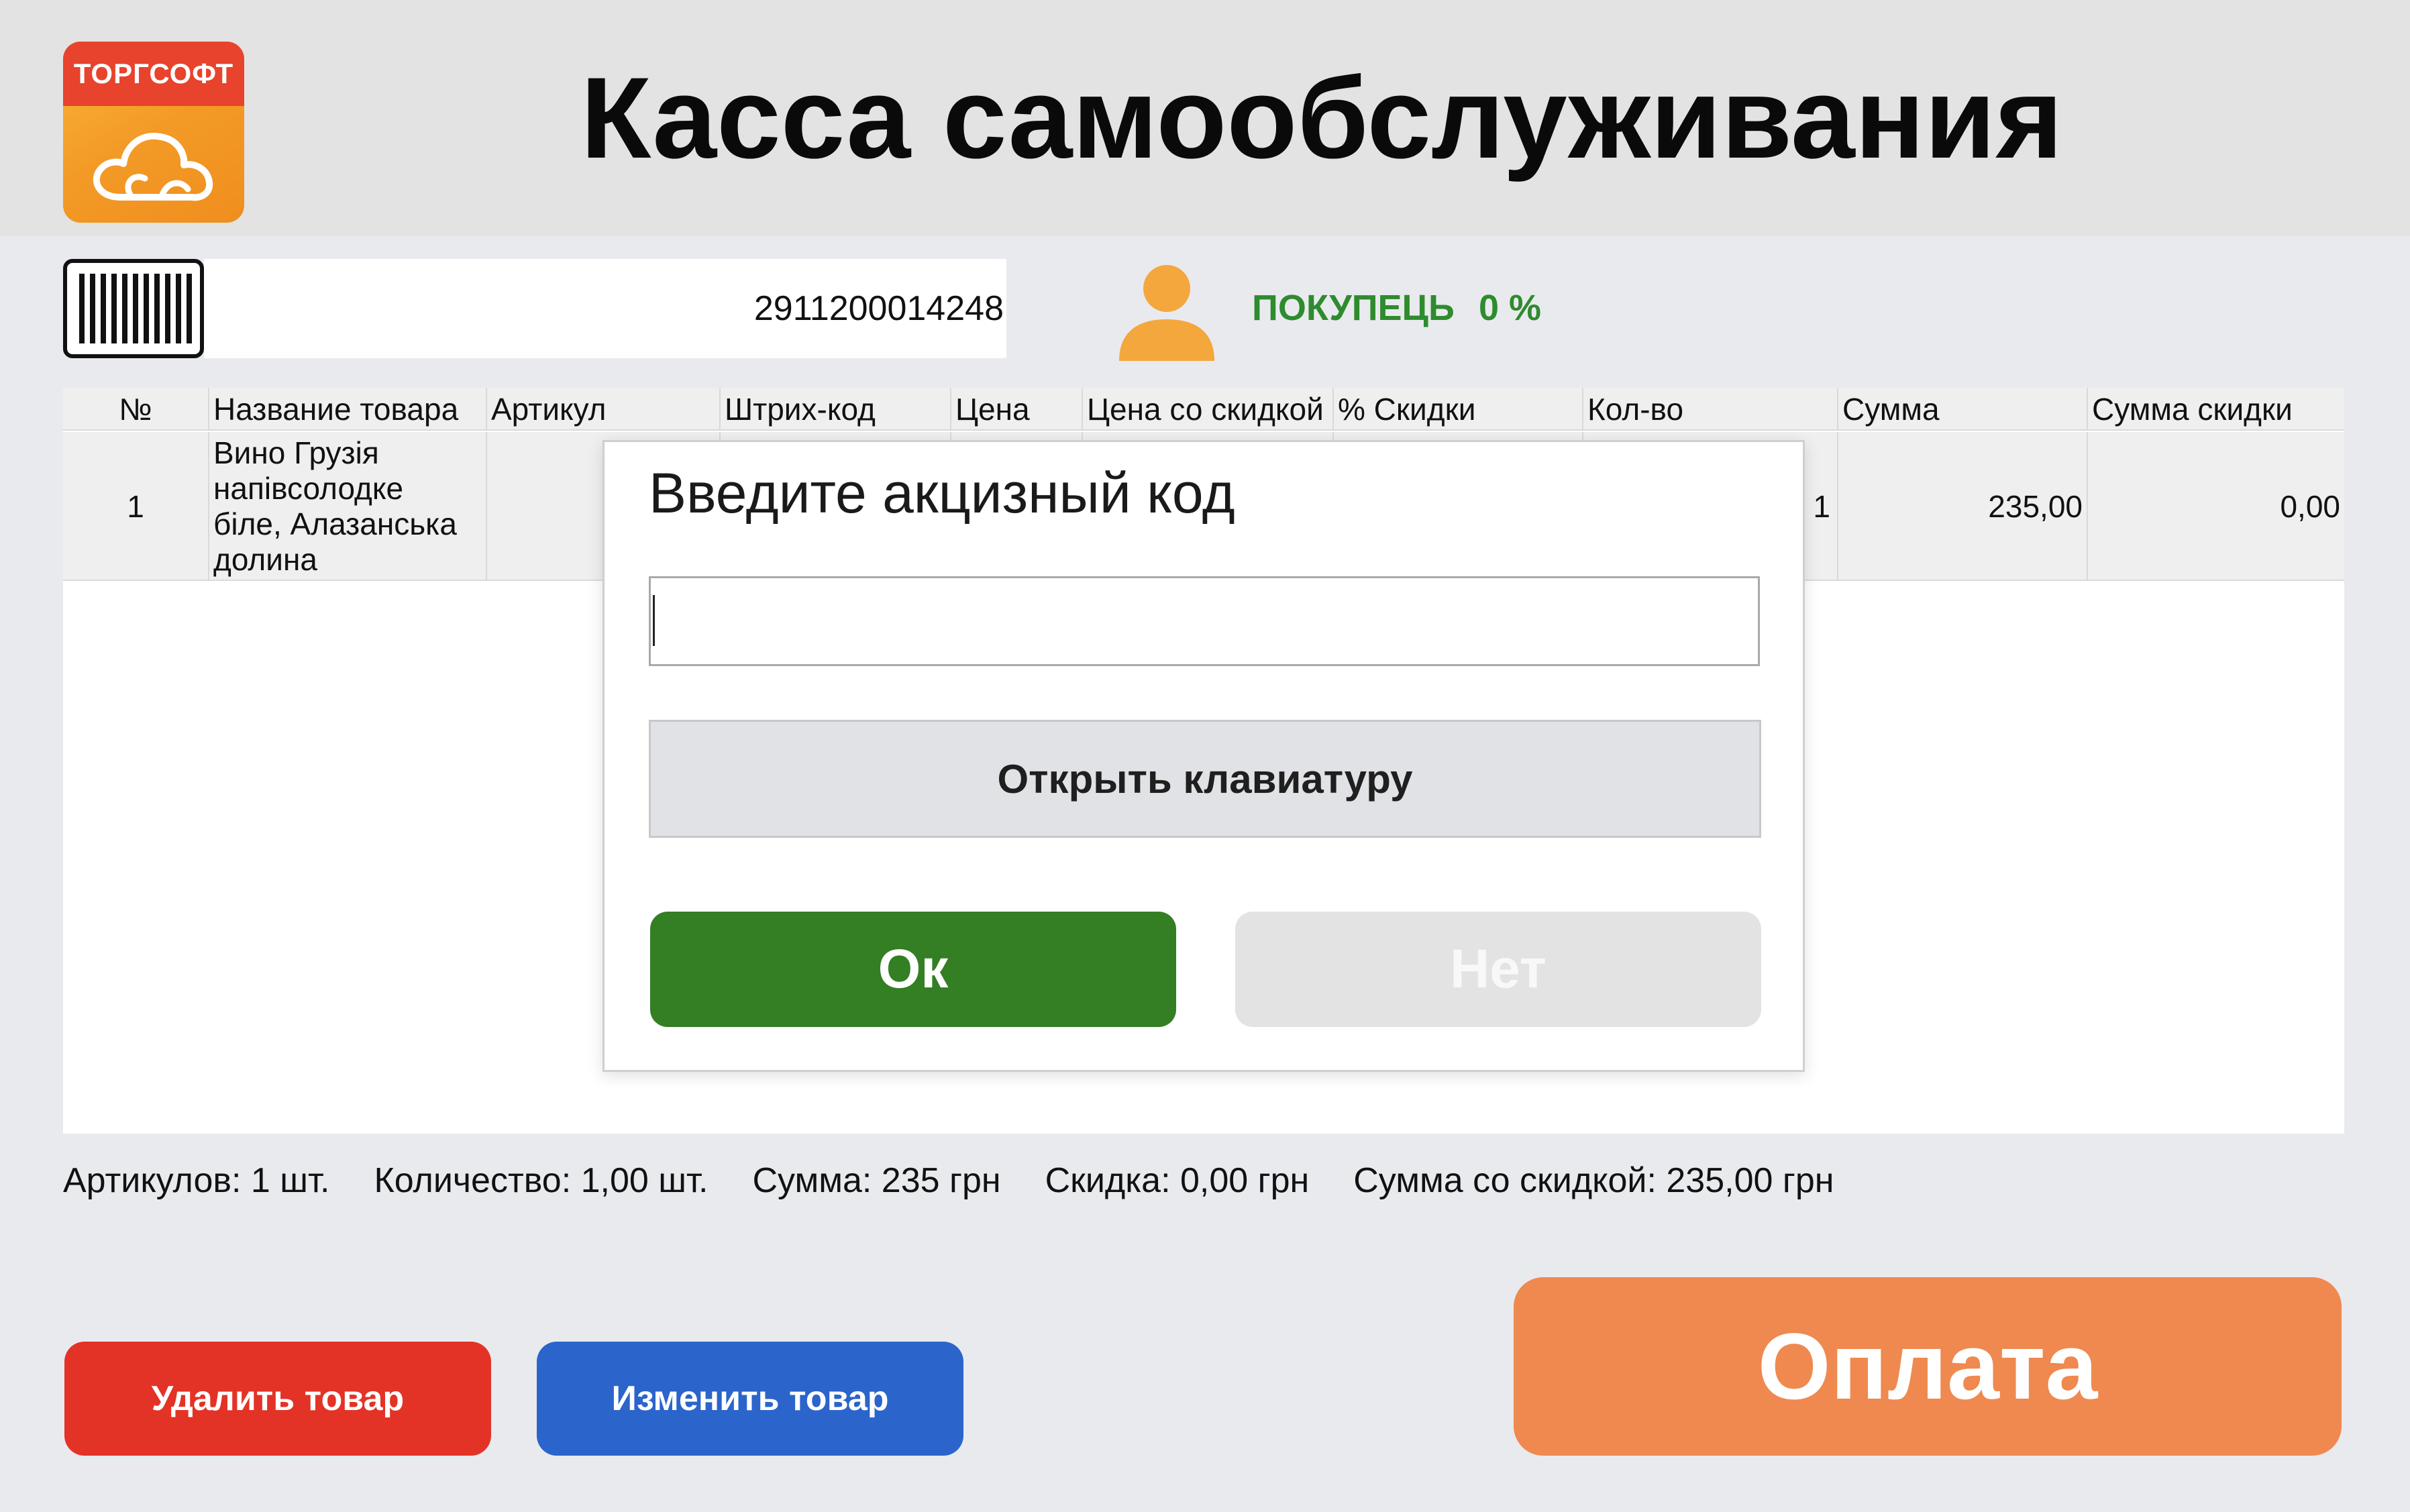 The height and width of the screenshot is (1512, 2410). Describe the element at coordinates (1166, 313) in the screenshot. I see `person-icon` at that location.